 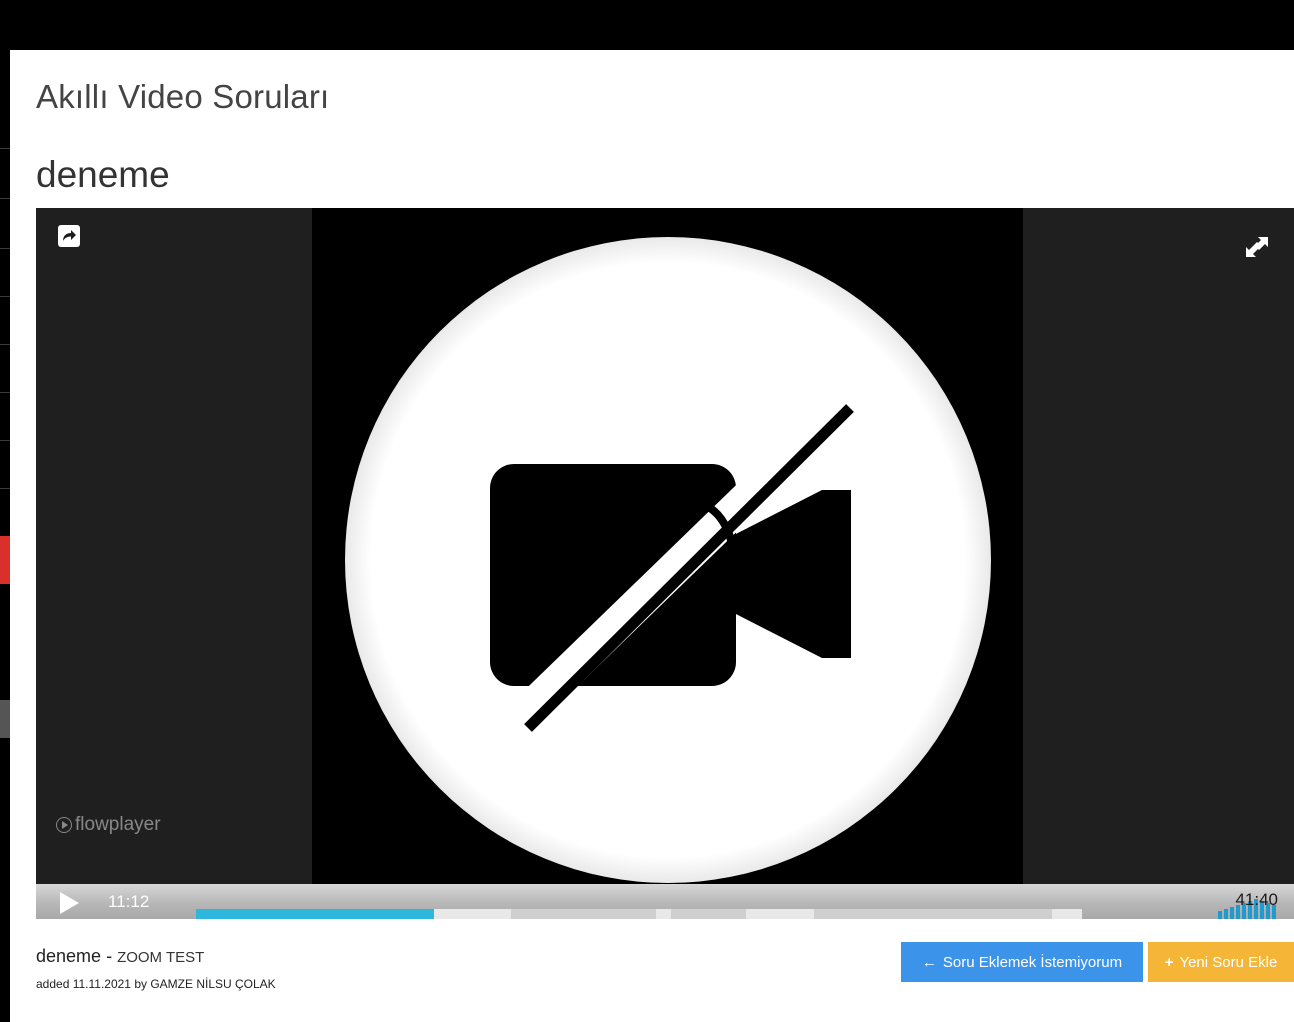 I want to click on skip-question-label: Soru Eklemek İstemiyorum, so click(x=1032, y=962).